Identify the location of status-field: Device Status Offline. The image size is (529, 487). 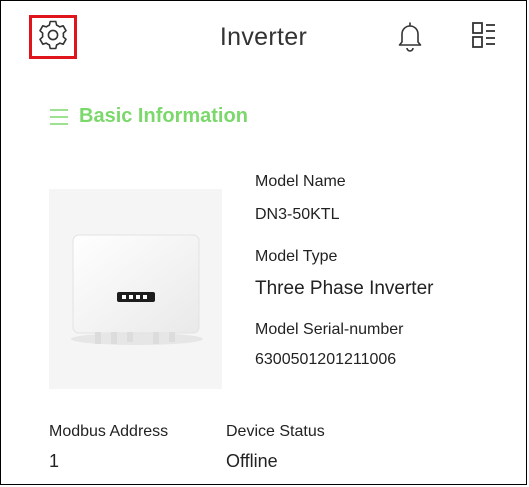
(275, 447).